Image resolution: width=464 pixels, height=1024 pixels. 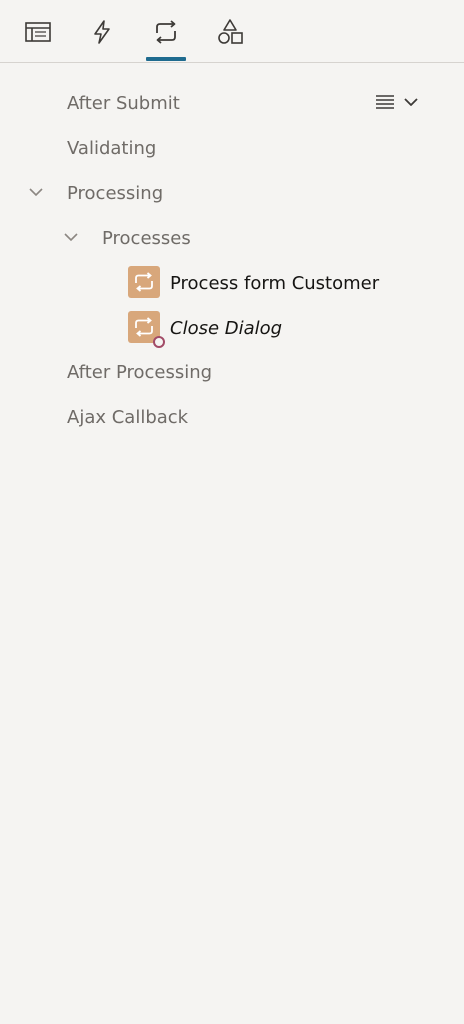 What do you see at coordinates (112, 148) in the screenshot?
I see `tree-node-label: Validating` at bounding box center [112, 148].